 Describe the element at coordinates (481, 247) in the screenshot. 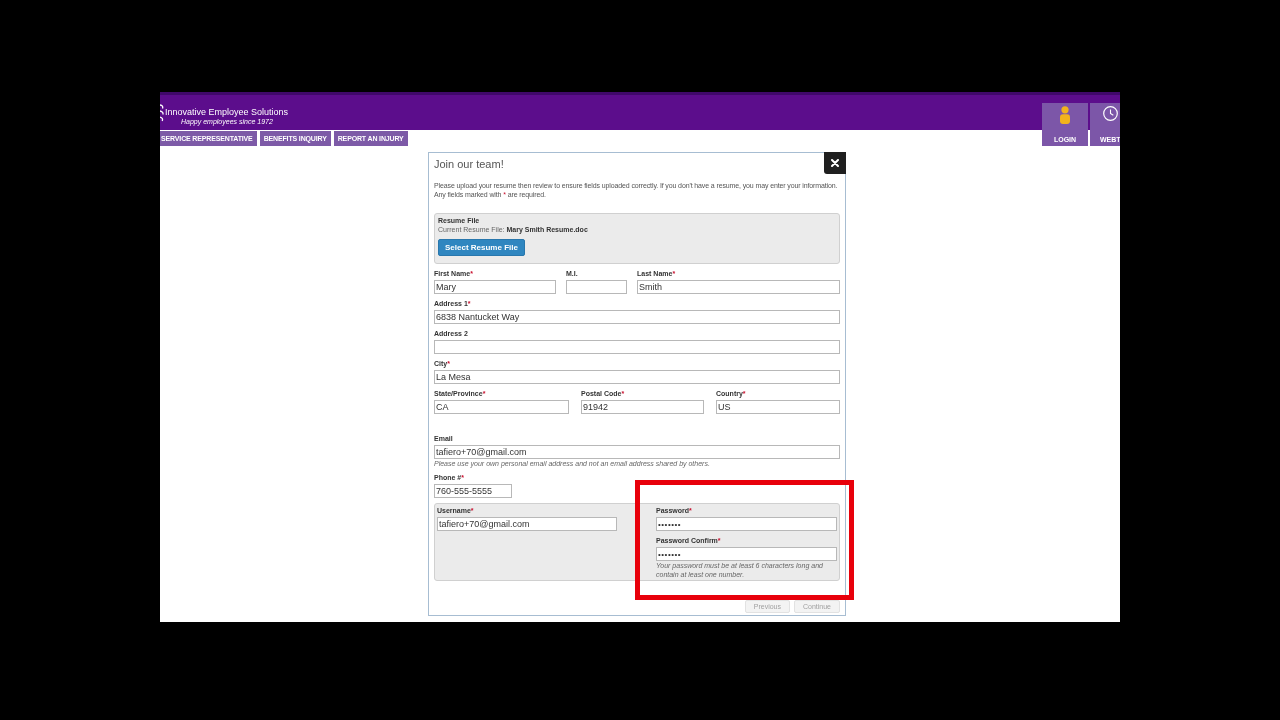

I see `select-file-button: Select Resume File` at that location.